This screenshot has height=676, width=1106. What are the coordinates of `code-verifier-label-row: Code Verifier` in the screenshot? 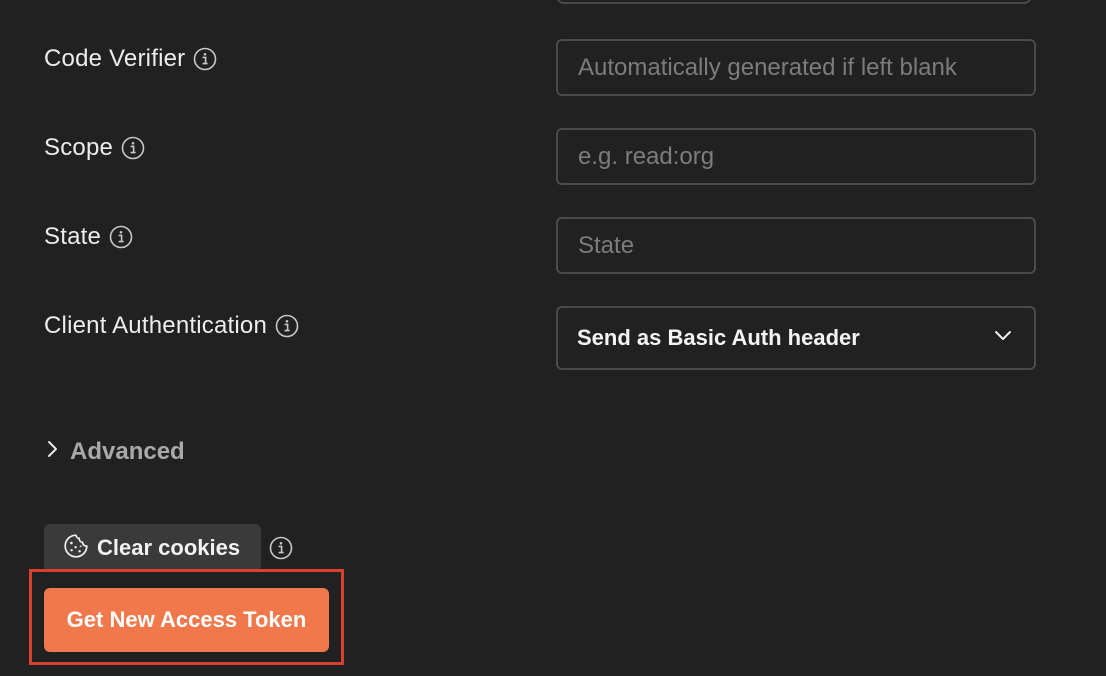 It's located at (130, 59).